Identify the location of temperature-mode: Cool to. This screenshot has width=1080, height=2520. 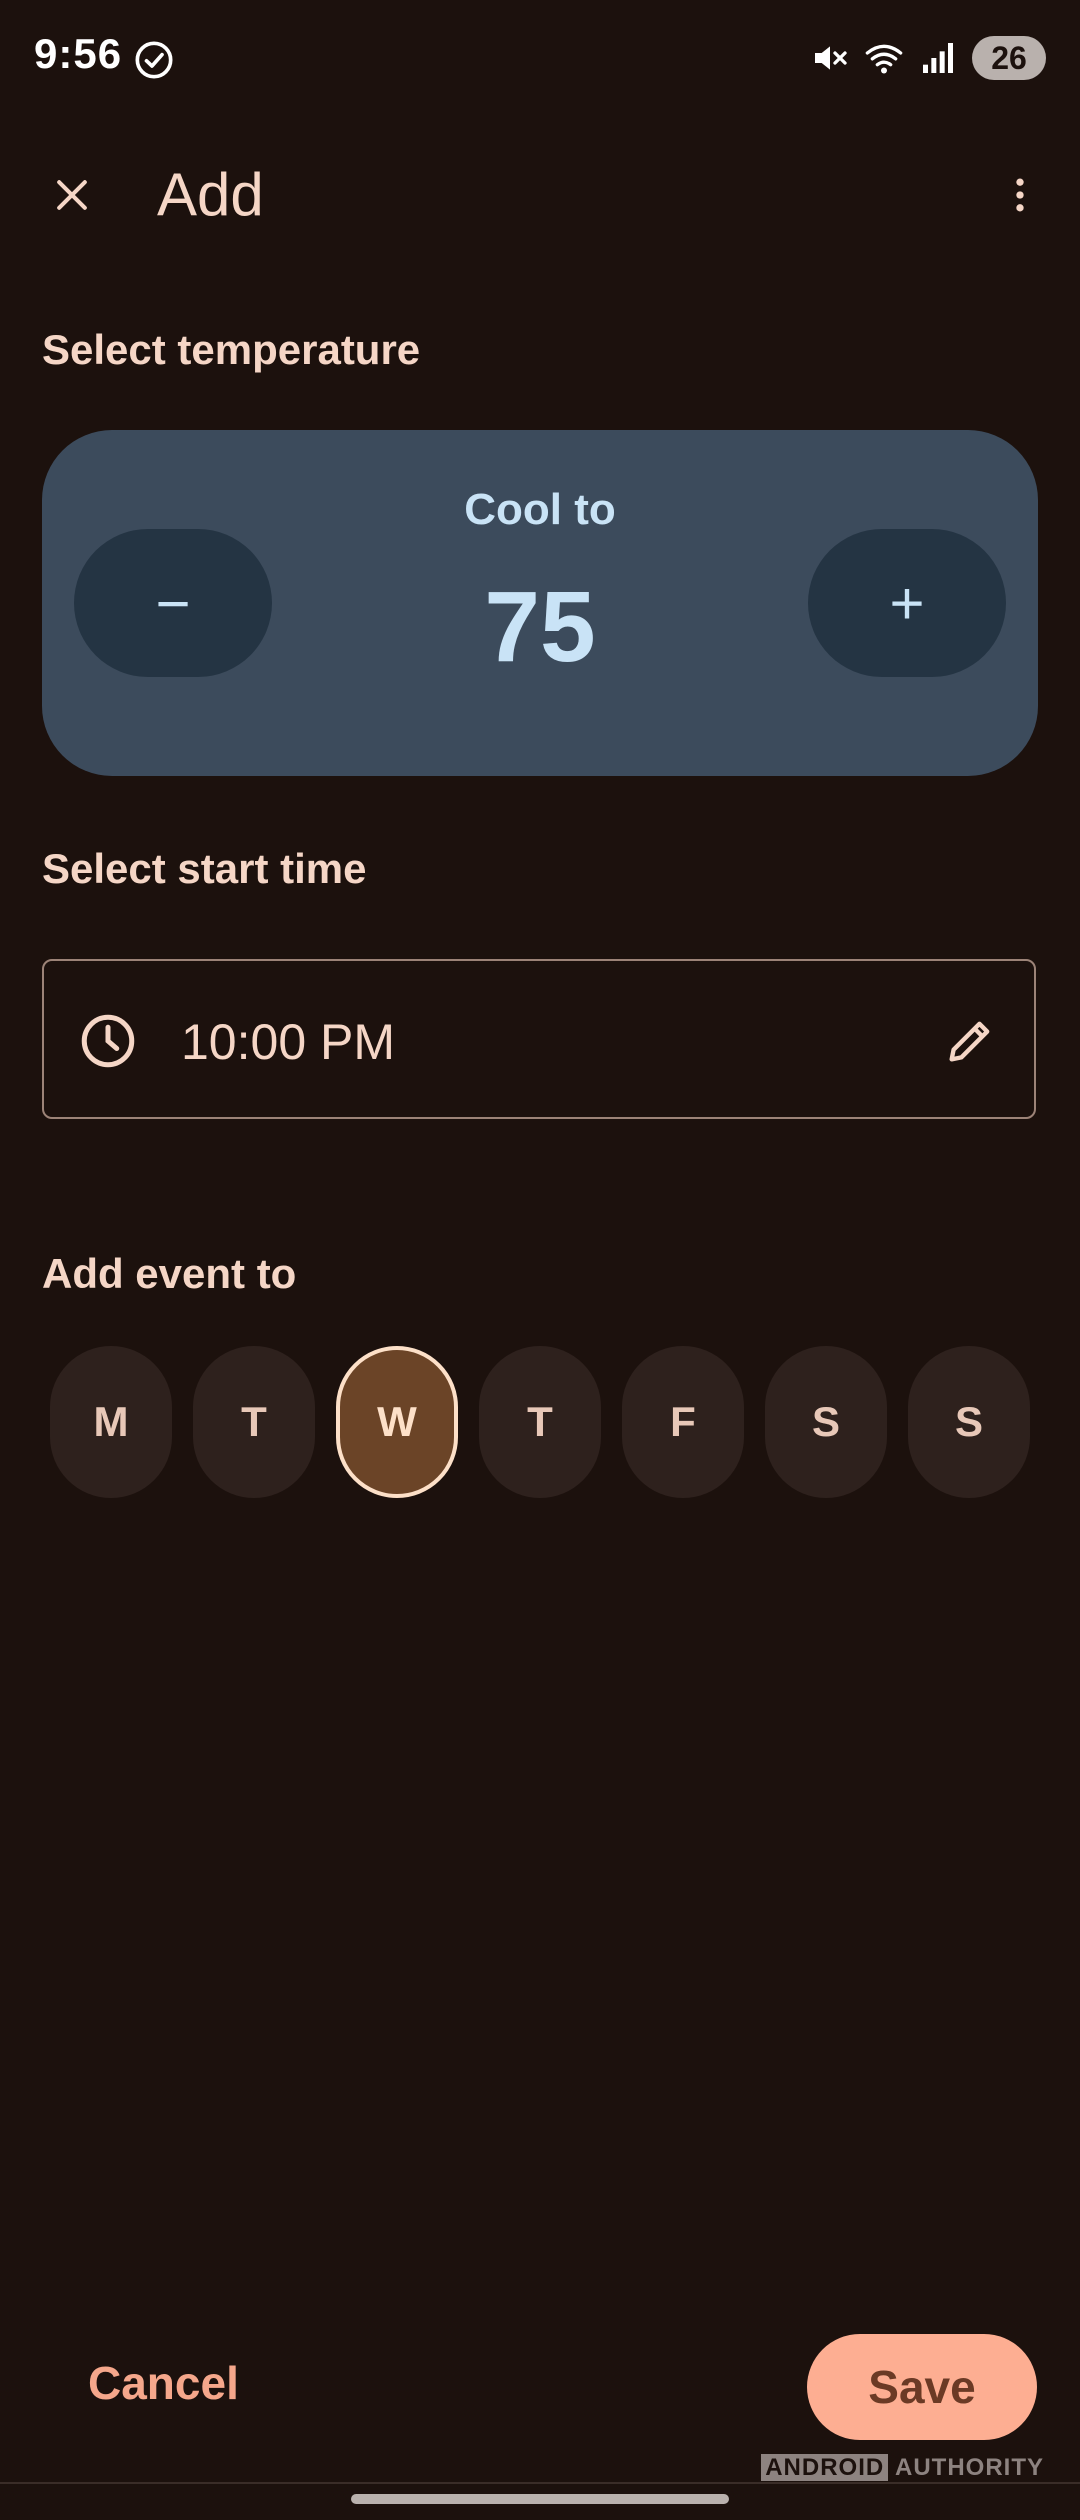
(540, 509).